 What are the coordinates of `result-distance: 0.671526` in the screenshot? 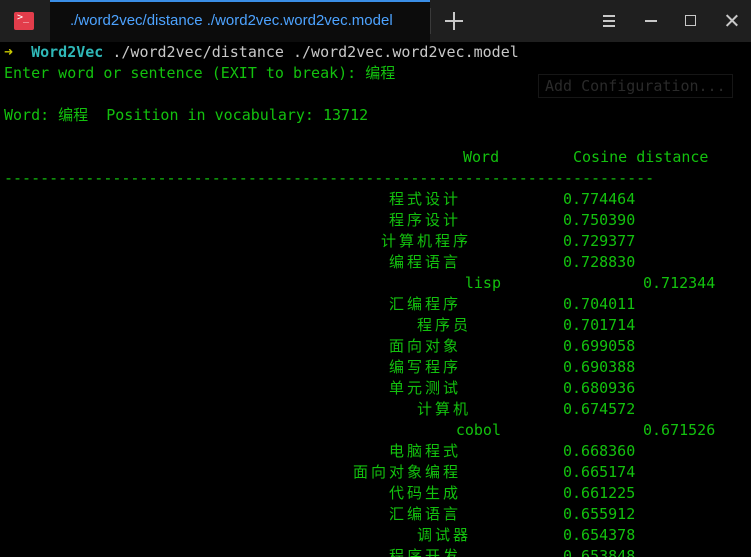 It's located at (679, 430).